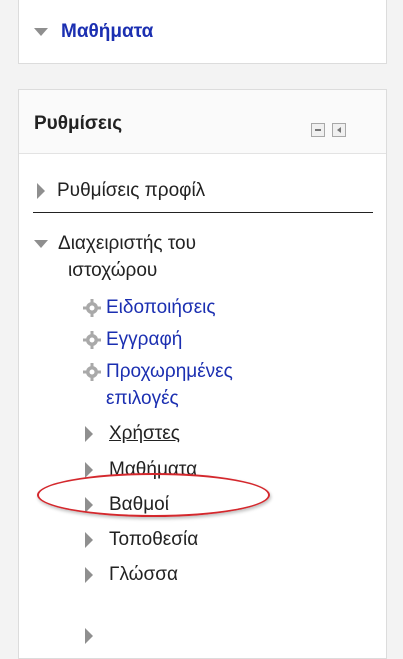 This screenshot has height=659, width=403. Describe the element at coordinates (131, 191) in the screenshot. I see `profile-settings-label: Ρυθμίσεις προφίλ` at that location.